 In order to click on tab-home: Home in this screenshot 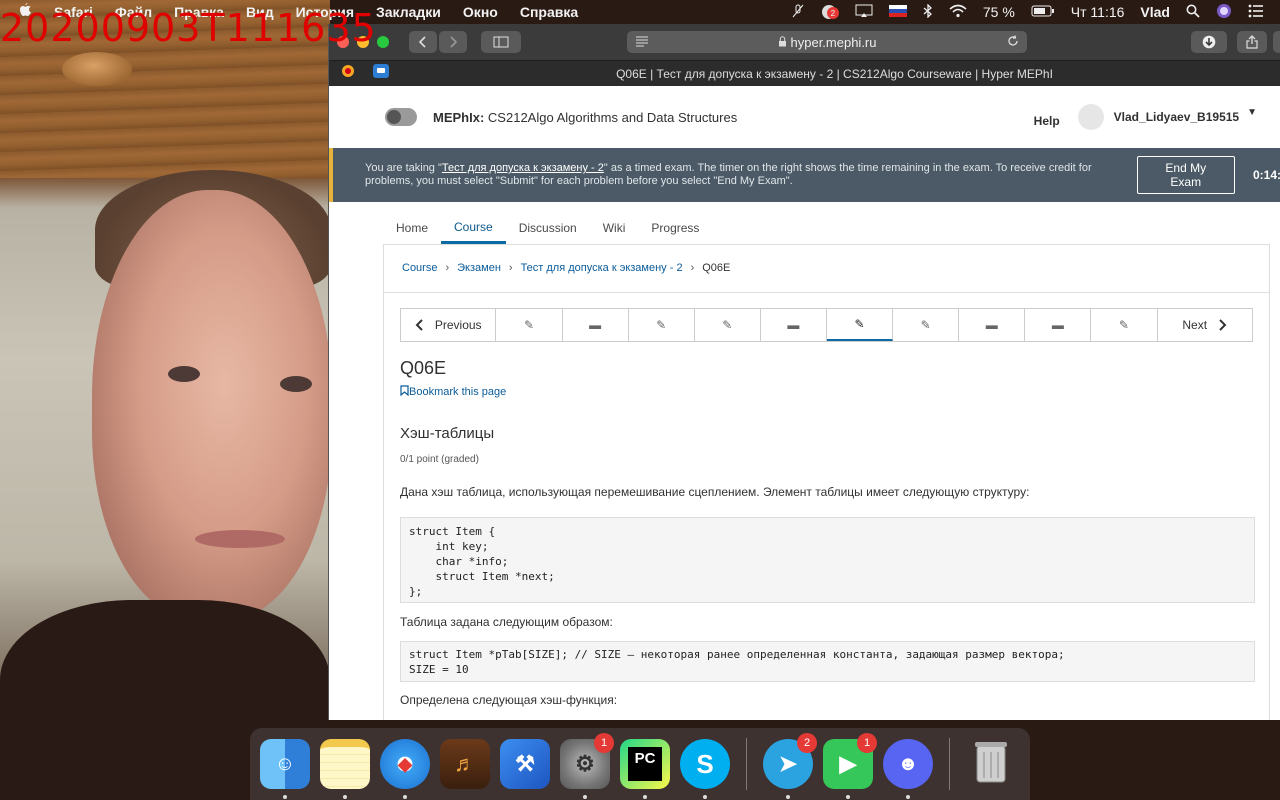, I will do `click(412, 228)`.